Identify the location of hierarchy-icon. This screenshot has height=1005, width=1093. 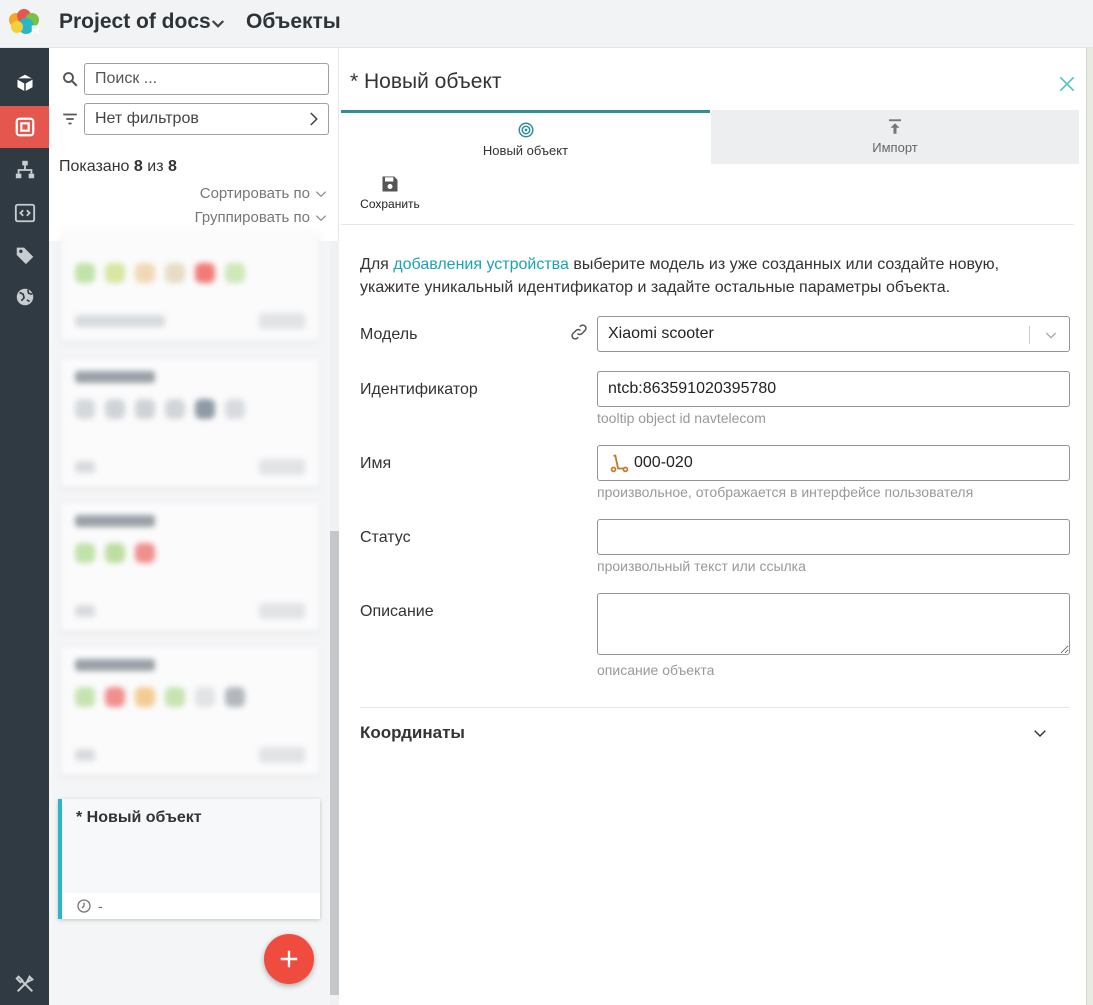
(24, 169).